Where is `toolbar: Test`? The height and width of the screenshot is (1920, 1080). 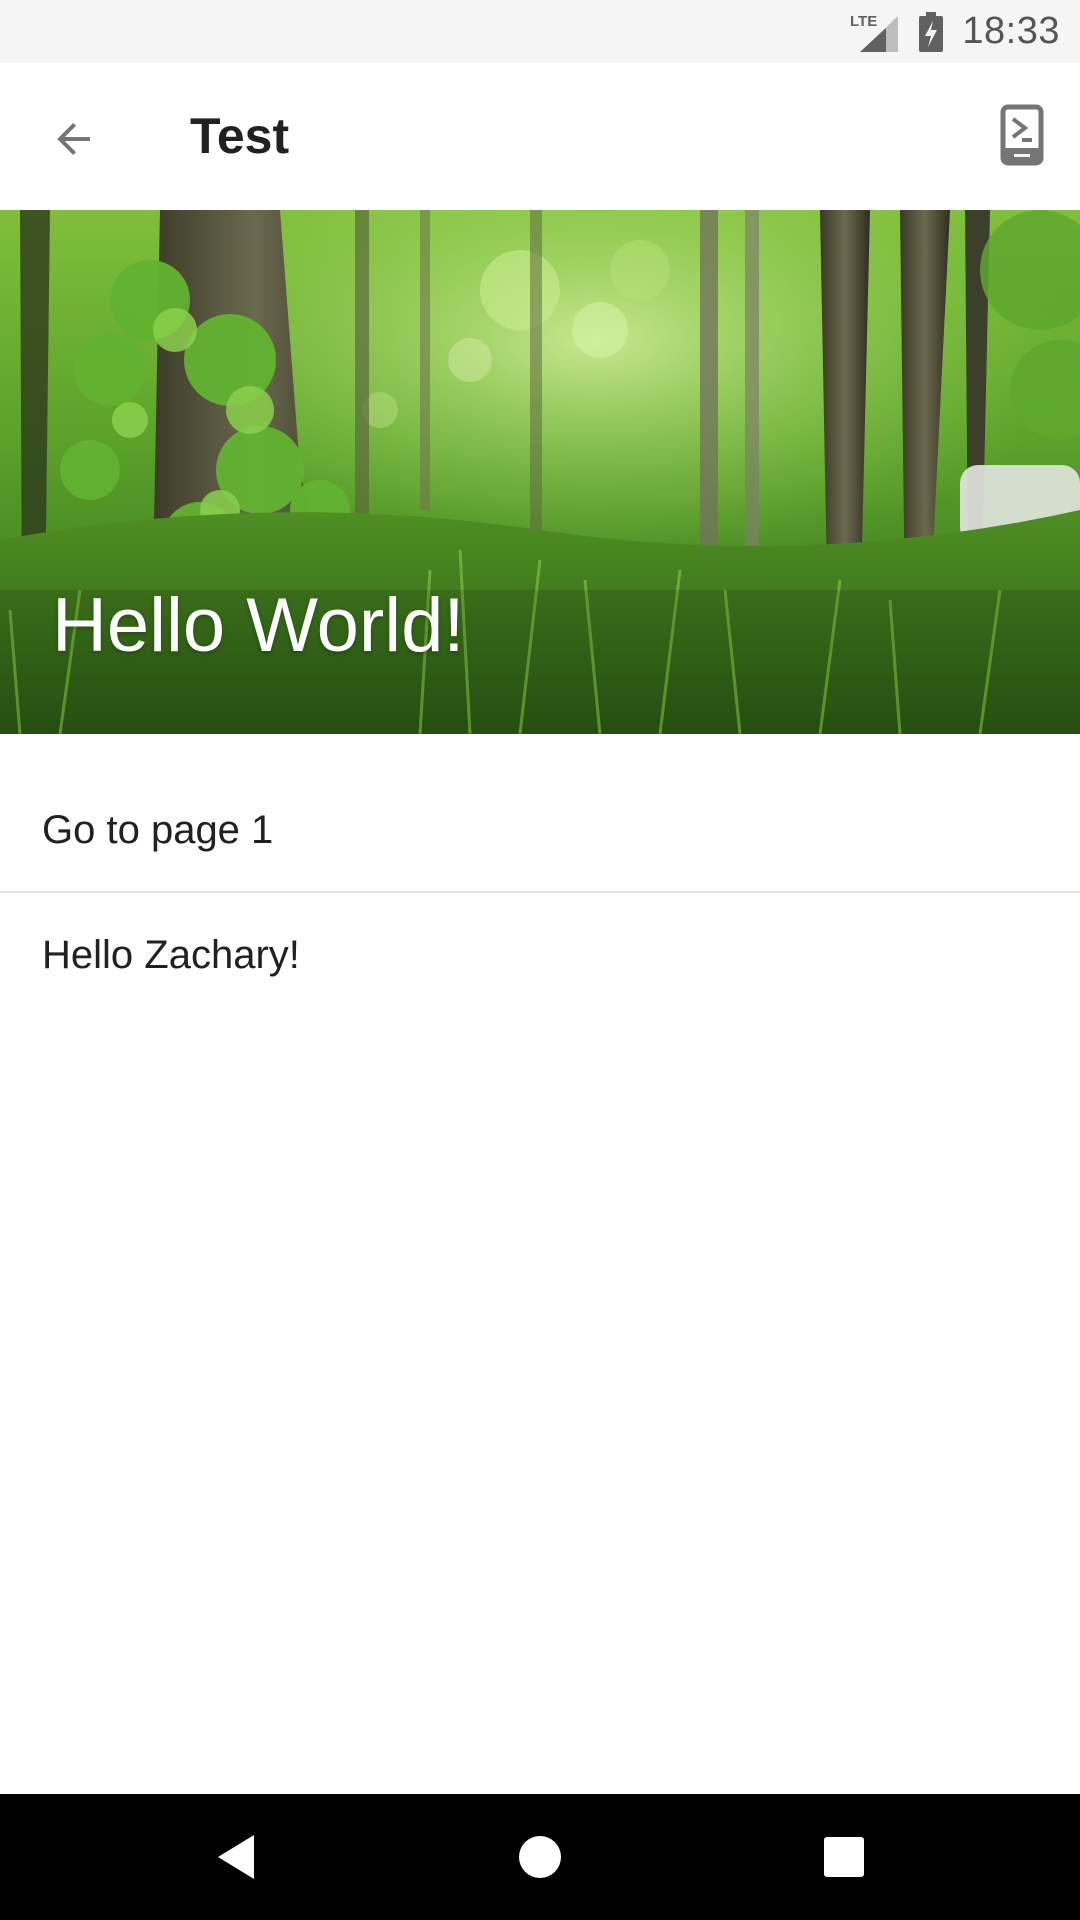 toolbar: Test is located at coordinates (540, 136).